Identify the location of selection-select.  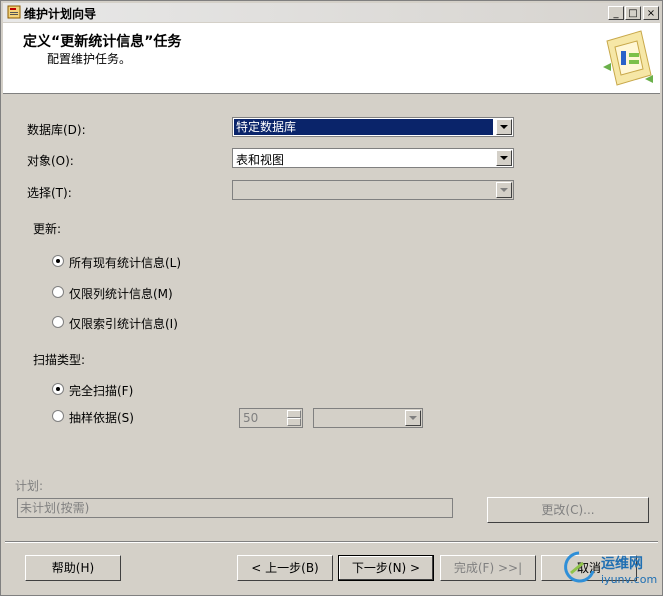
(373, 190).